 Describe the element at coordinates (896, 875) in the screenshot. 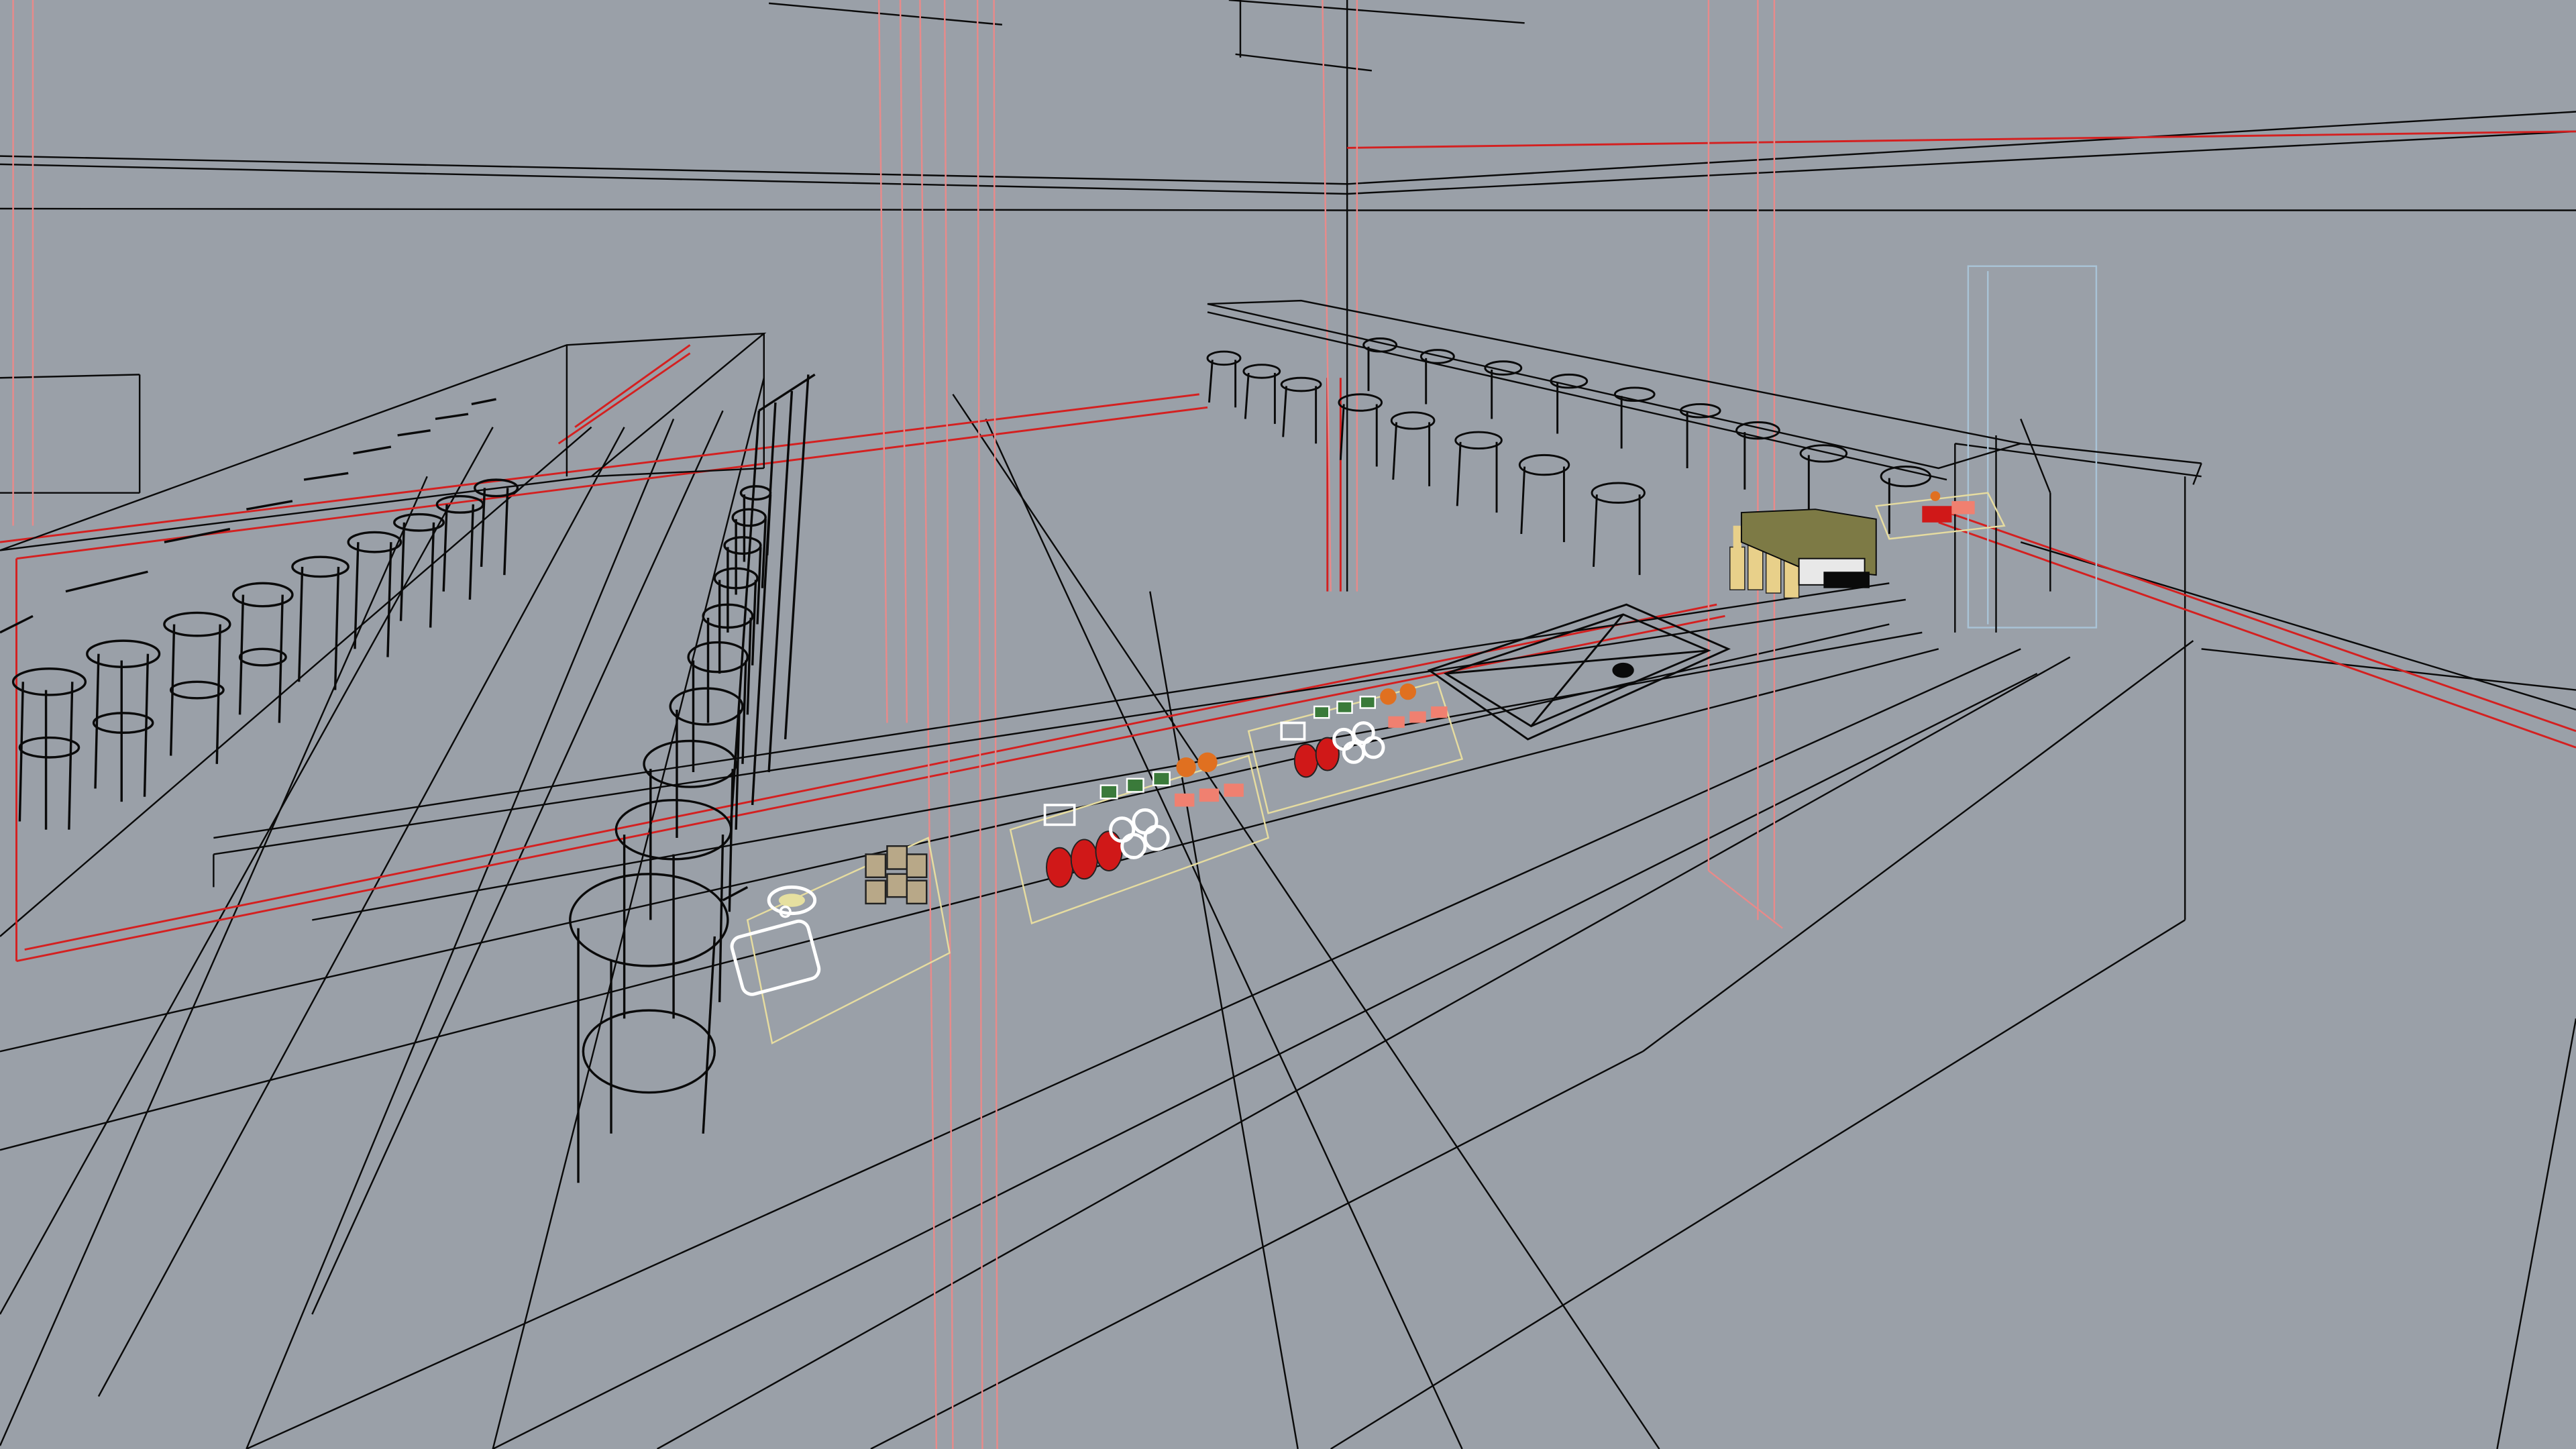

I see `cups` at that location.